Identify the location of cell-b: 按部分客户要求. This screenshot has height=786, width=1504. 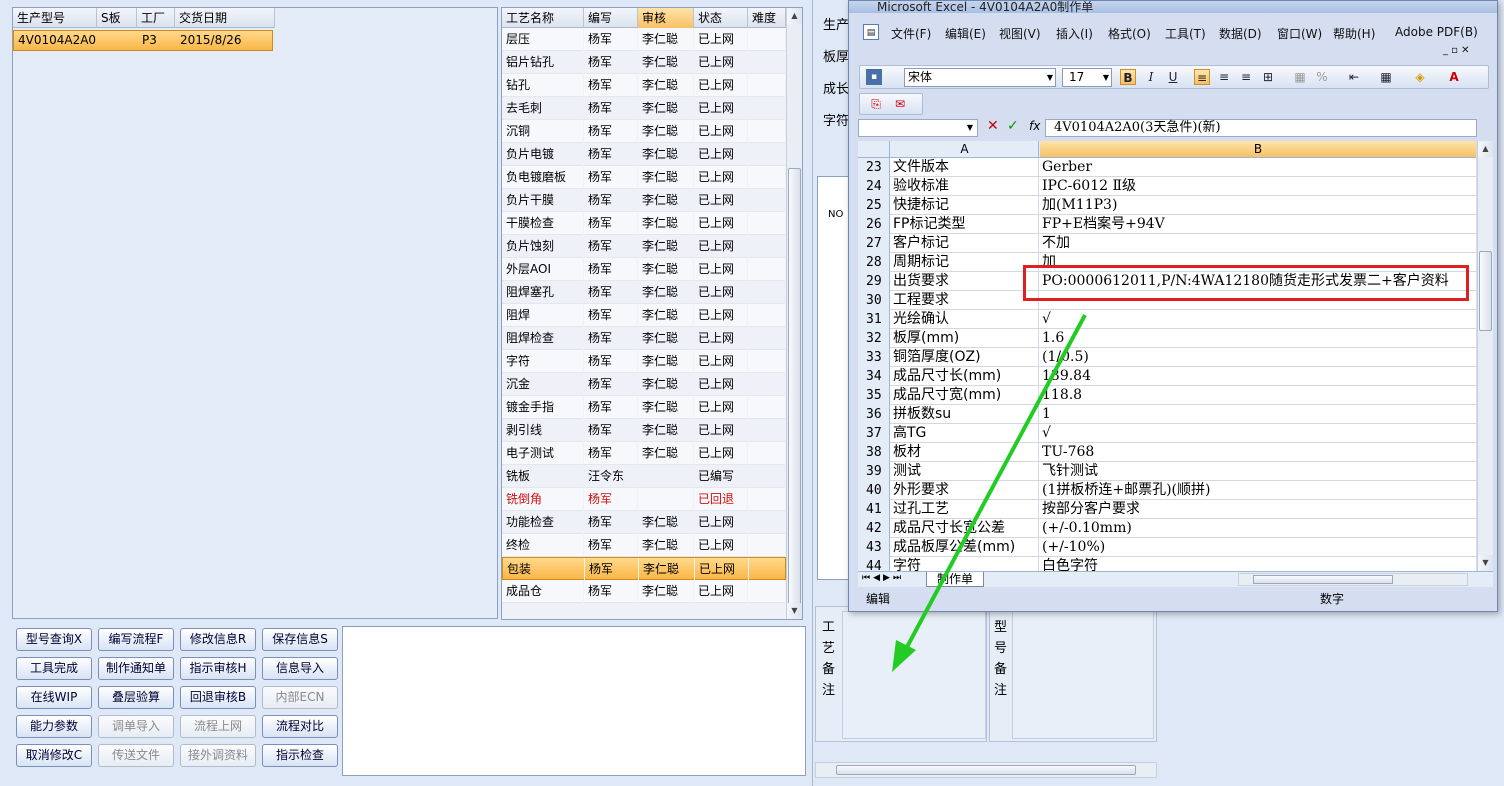
(1258, 509).